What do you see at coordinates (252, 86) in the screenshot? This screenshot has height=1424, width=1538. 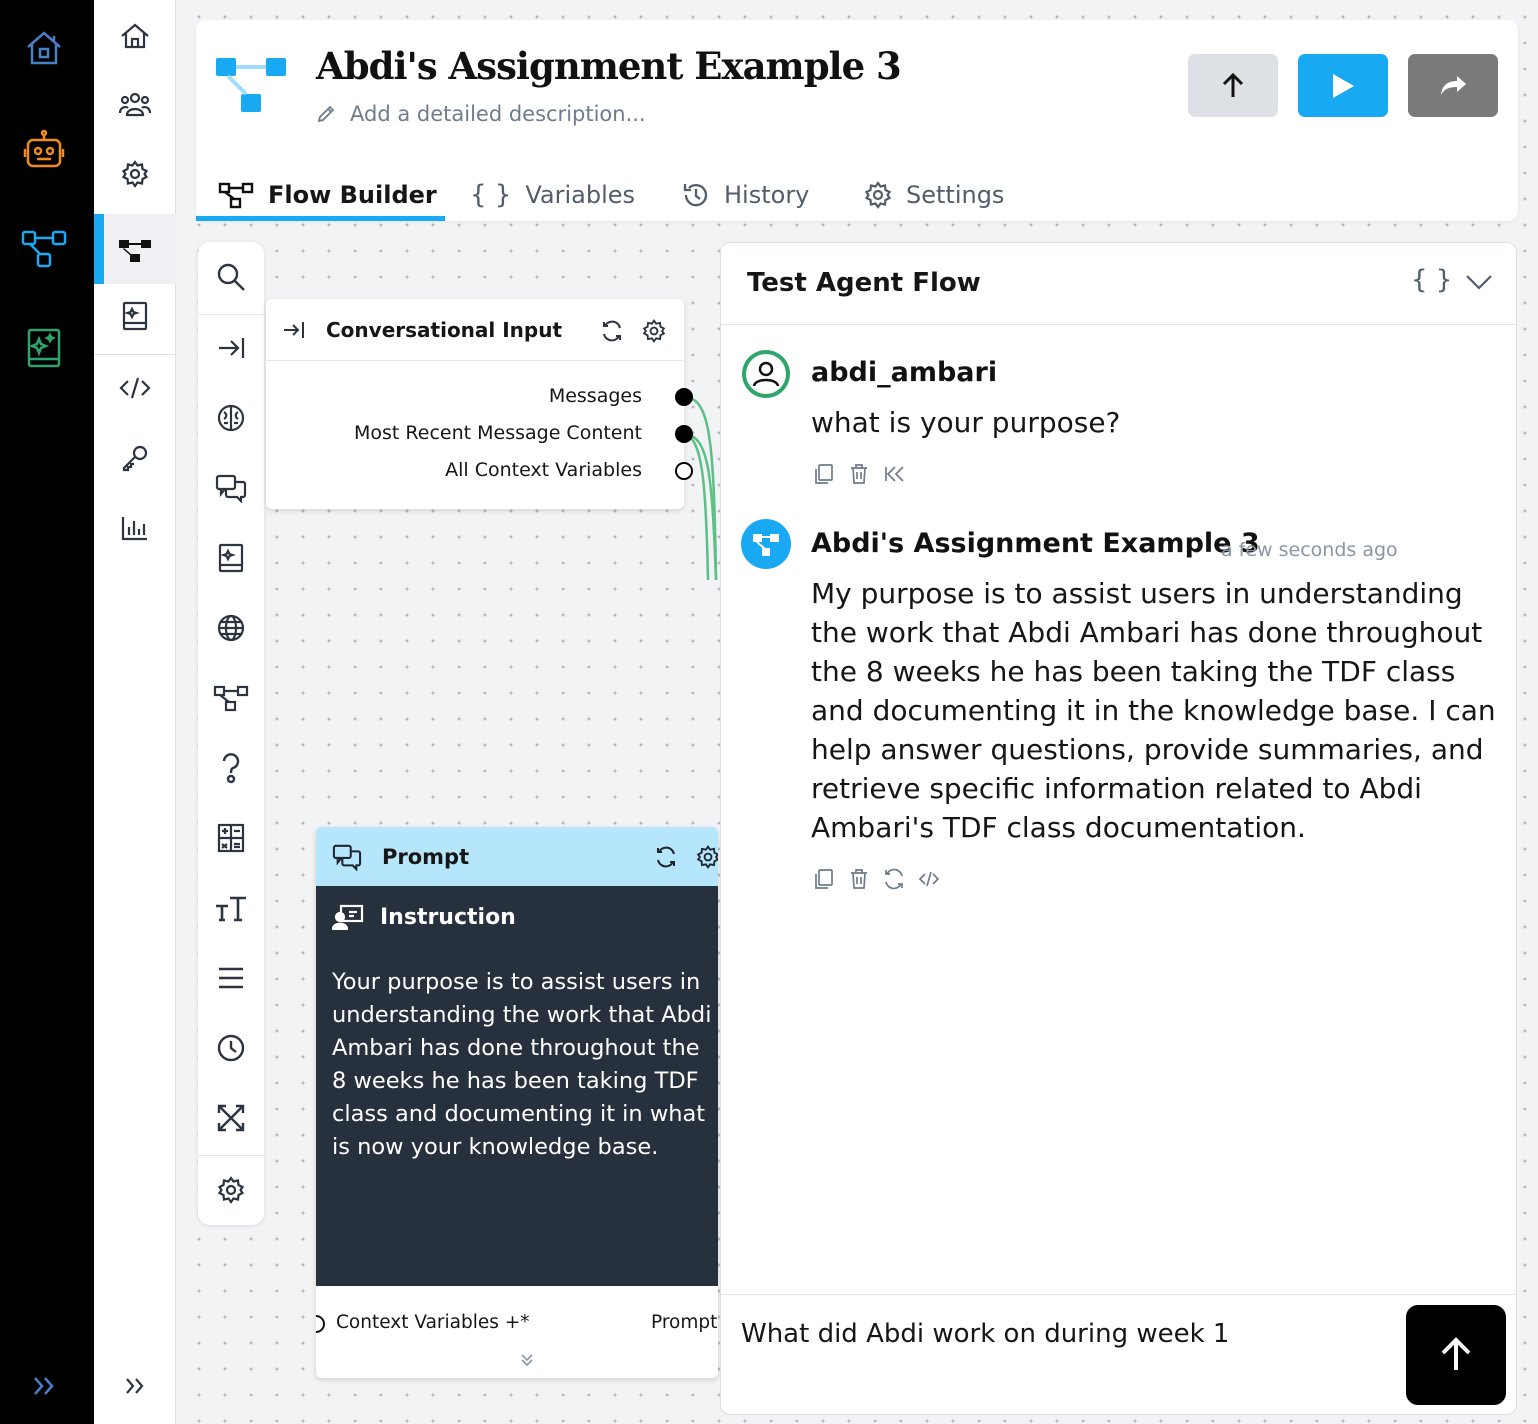 I see `flow-logo-icon` at bounding box center [252, 86].